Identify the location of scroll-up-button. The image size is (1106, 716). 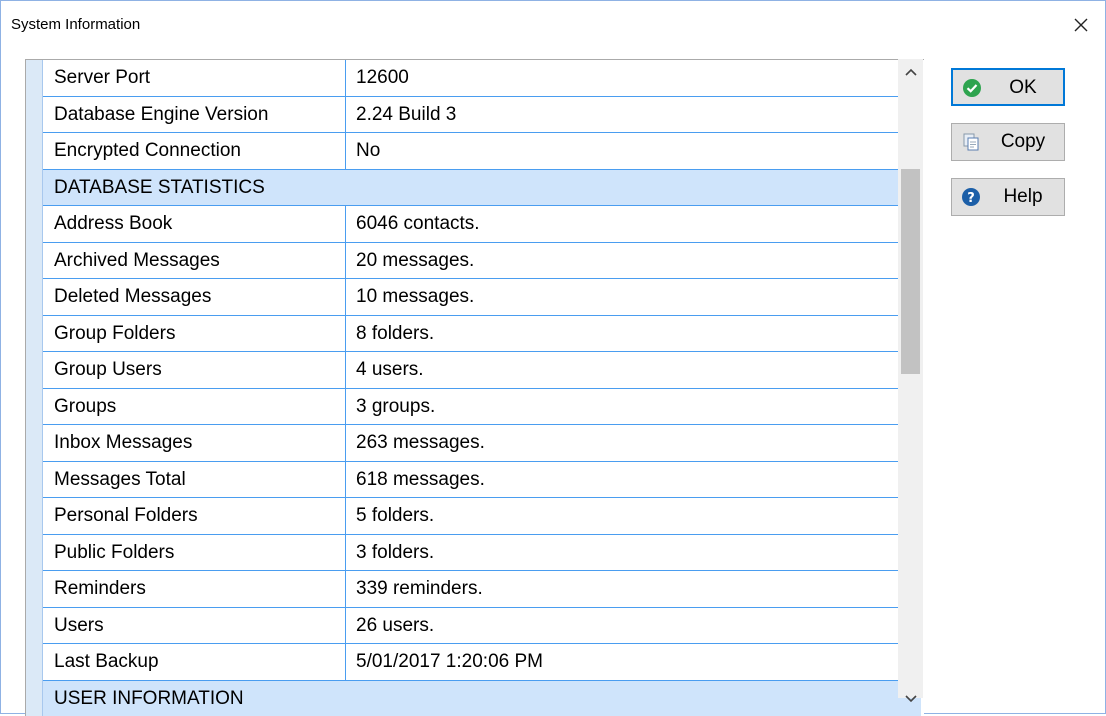
(910, 72).